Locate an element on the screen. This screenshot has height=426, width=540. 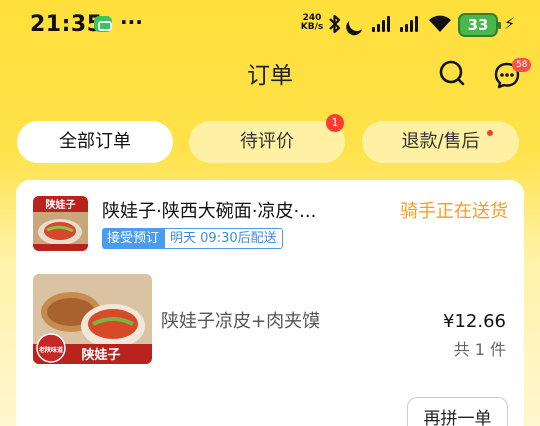
order-tabs: 全部订单 待评价 1 退款/售后 is located at coordinates (270, 138).